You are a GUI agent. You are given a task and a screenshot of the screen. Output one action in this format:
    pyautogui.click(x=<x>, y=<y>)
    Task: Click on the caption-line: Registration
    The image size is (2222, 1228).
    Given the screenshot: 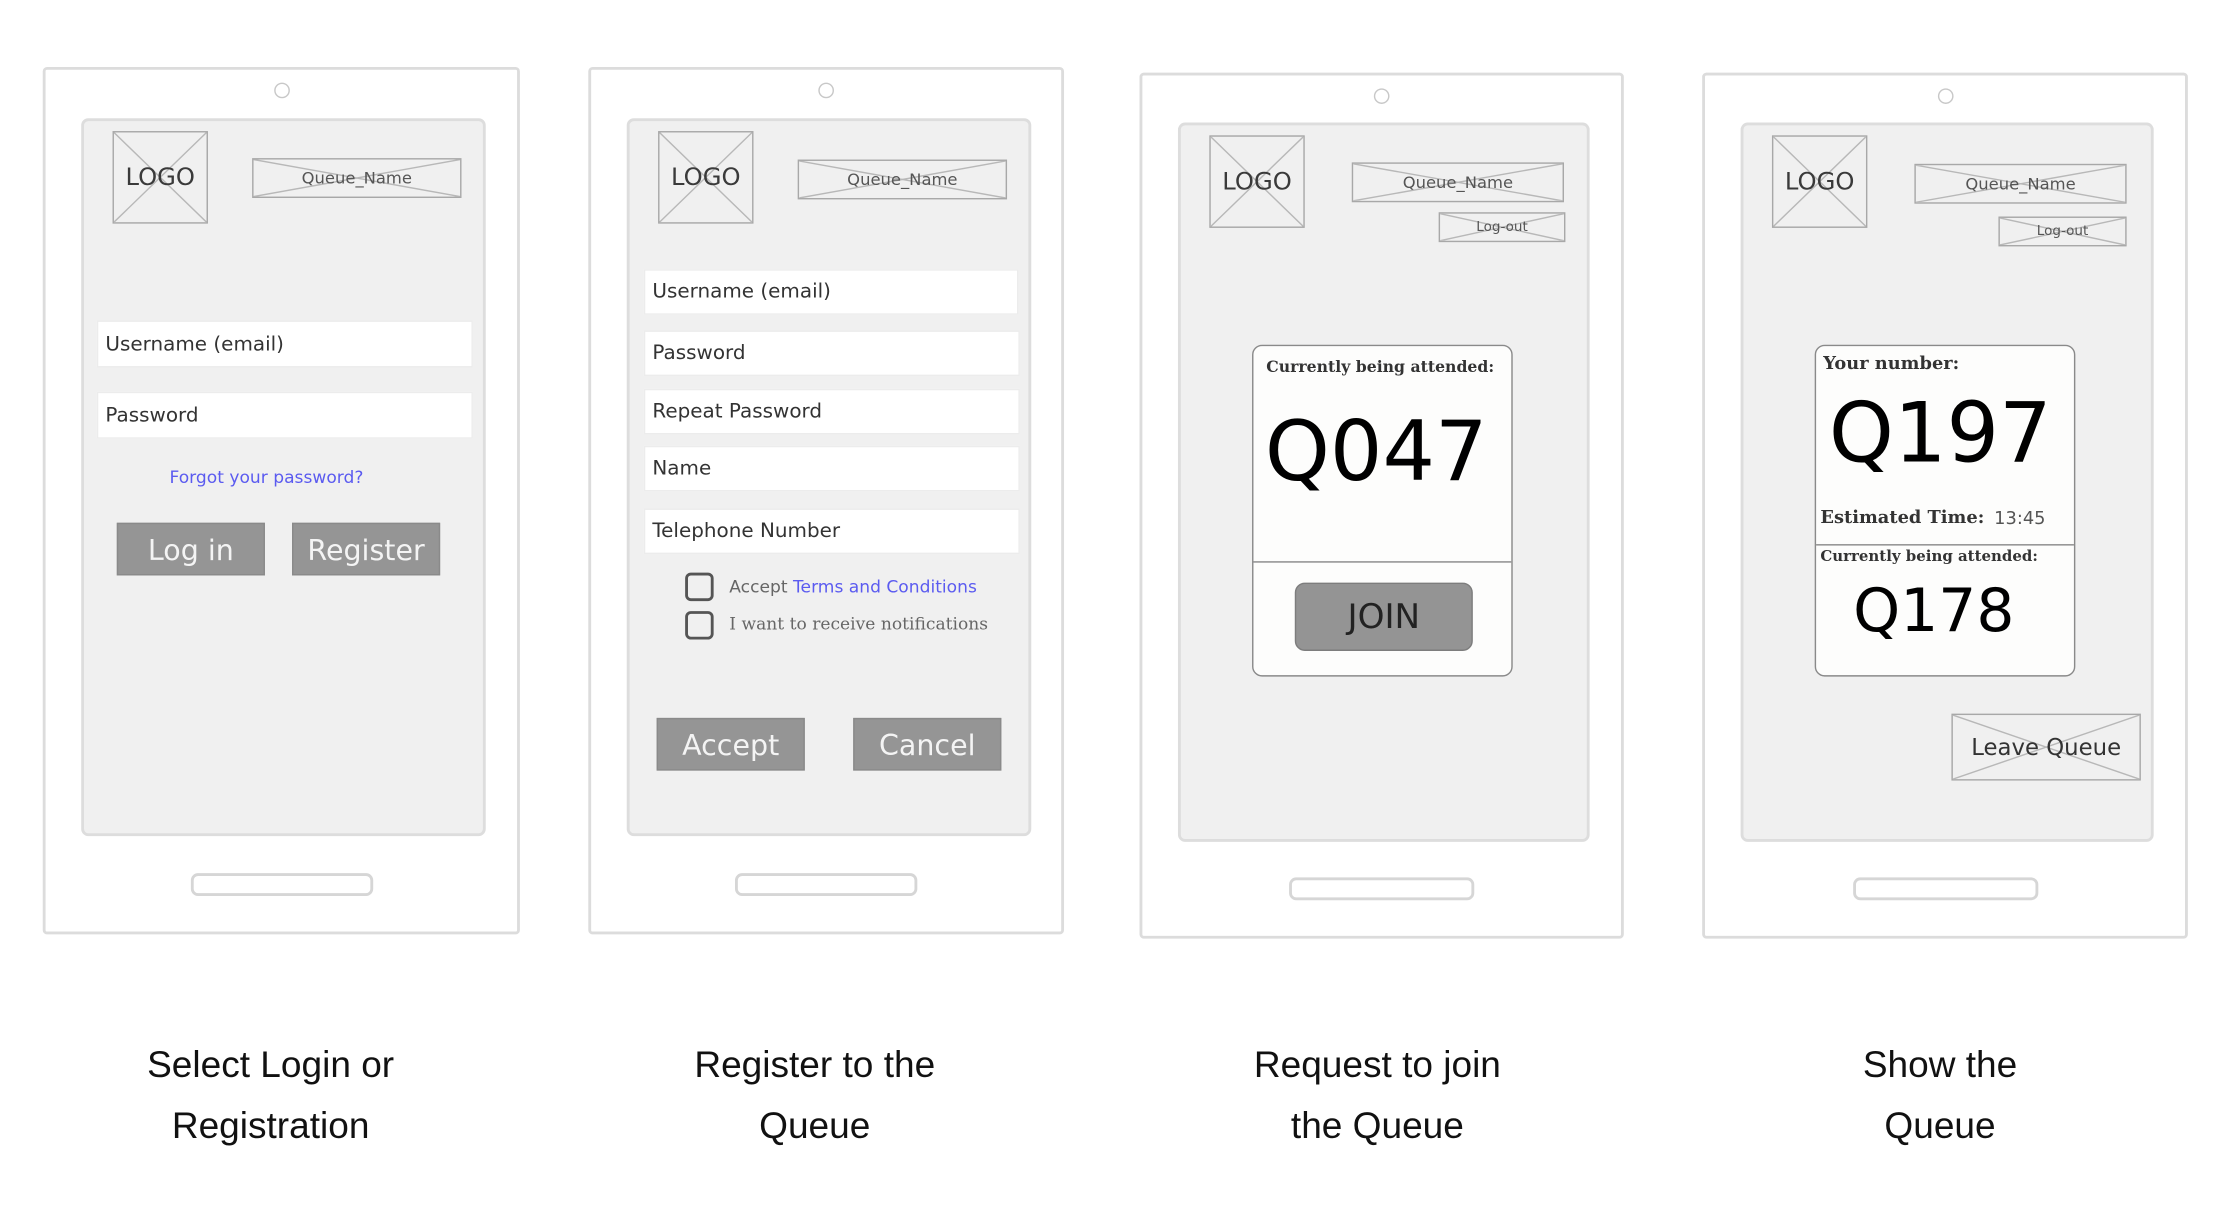 What is the action you would take?
    pyautogui.click(x=270, y=1125)
    